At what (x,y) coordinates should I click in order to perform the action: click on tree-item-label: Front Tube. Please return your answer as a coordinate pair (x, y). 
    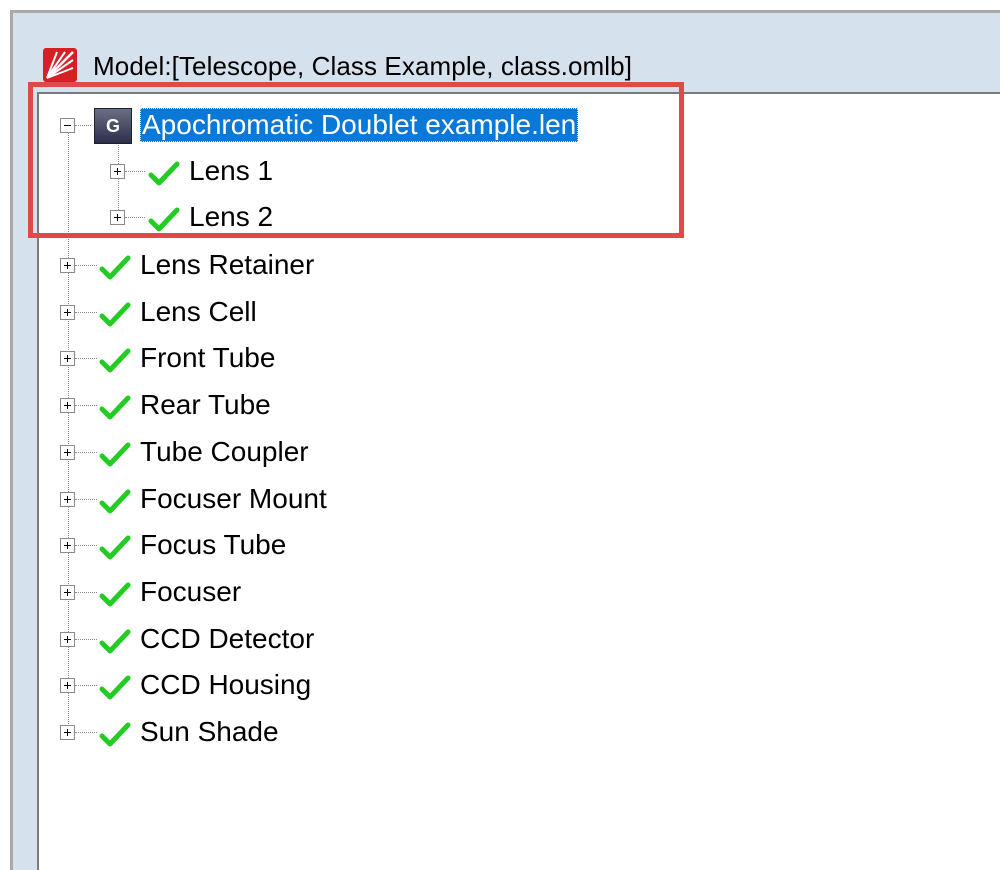
    Looking at the image, I should click on (207, 358).